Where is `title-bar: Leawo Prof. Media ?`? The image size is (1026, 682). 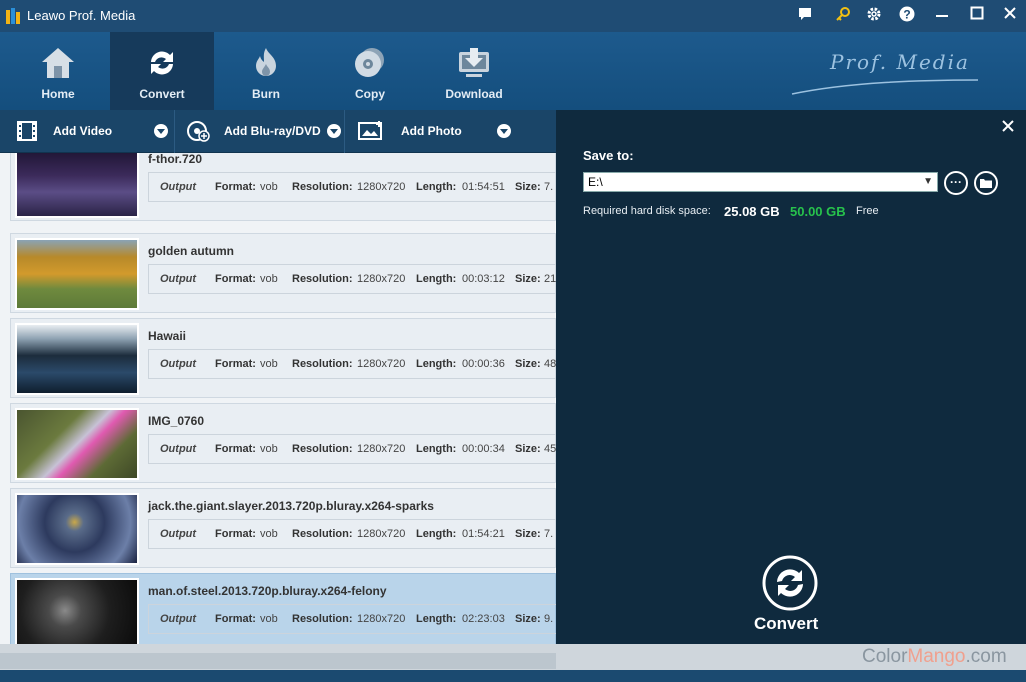
title-bar: Leawo Prof. Media ? is located at coordinates (513, 16).